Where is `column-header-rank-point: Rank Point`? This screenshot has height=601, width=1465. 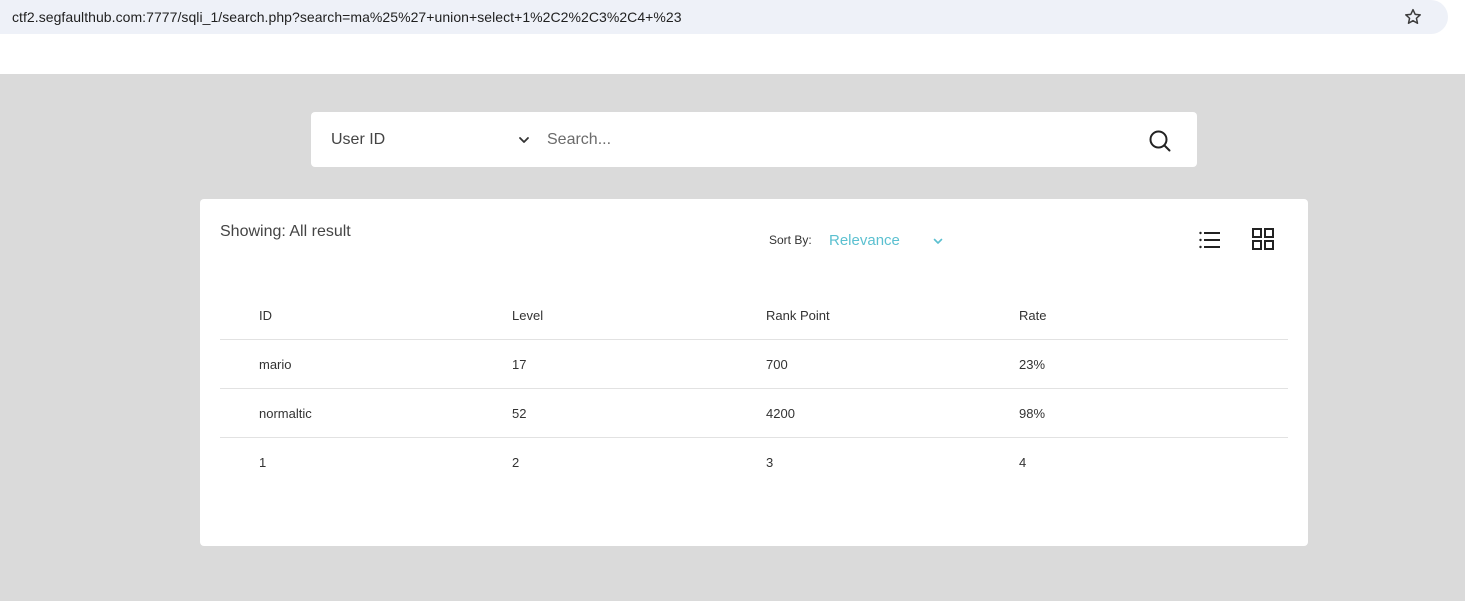 column-header-rank-point: Rank Point is located at coordinates (798, 315).